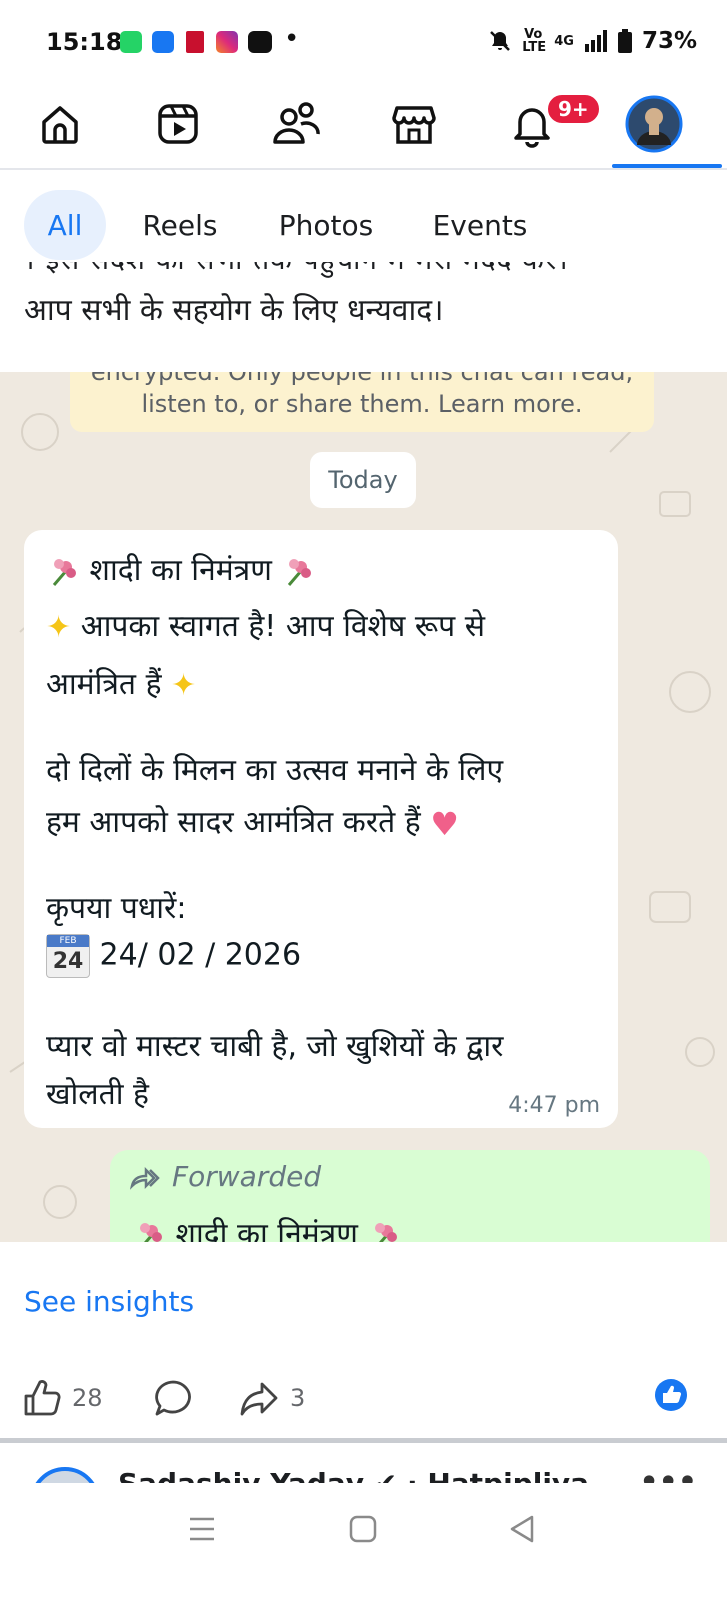  Describe the element at coordinates (68, 956) in the screenshot. I see `calendar-icon: FEB 24` at that location.